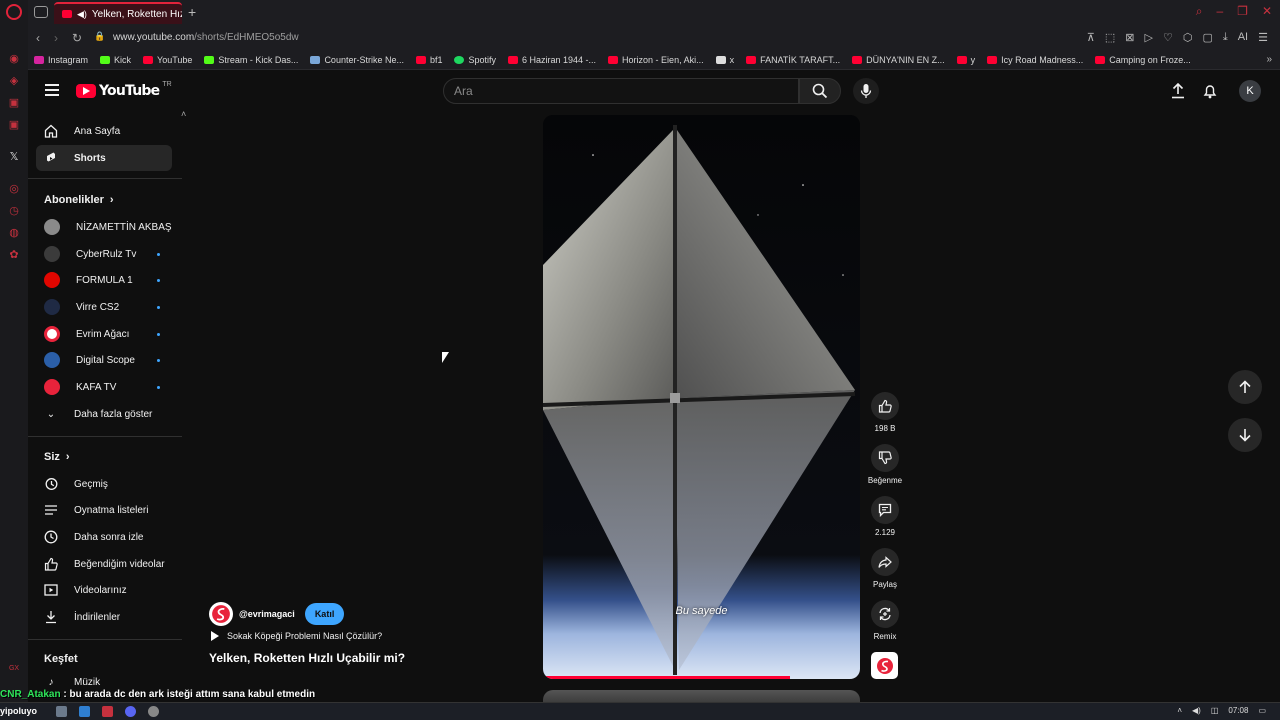  I want to click on create-button, so click(1178, 91).